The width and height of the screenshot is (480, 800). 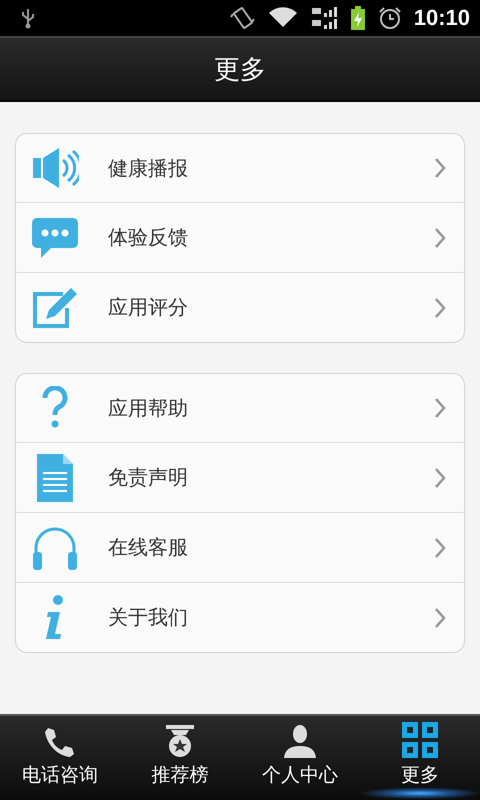 What do you see at coordinates (358, 18) in the screenshot?
I see `battery-icon` at bounding box center [358, 18].